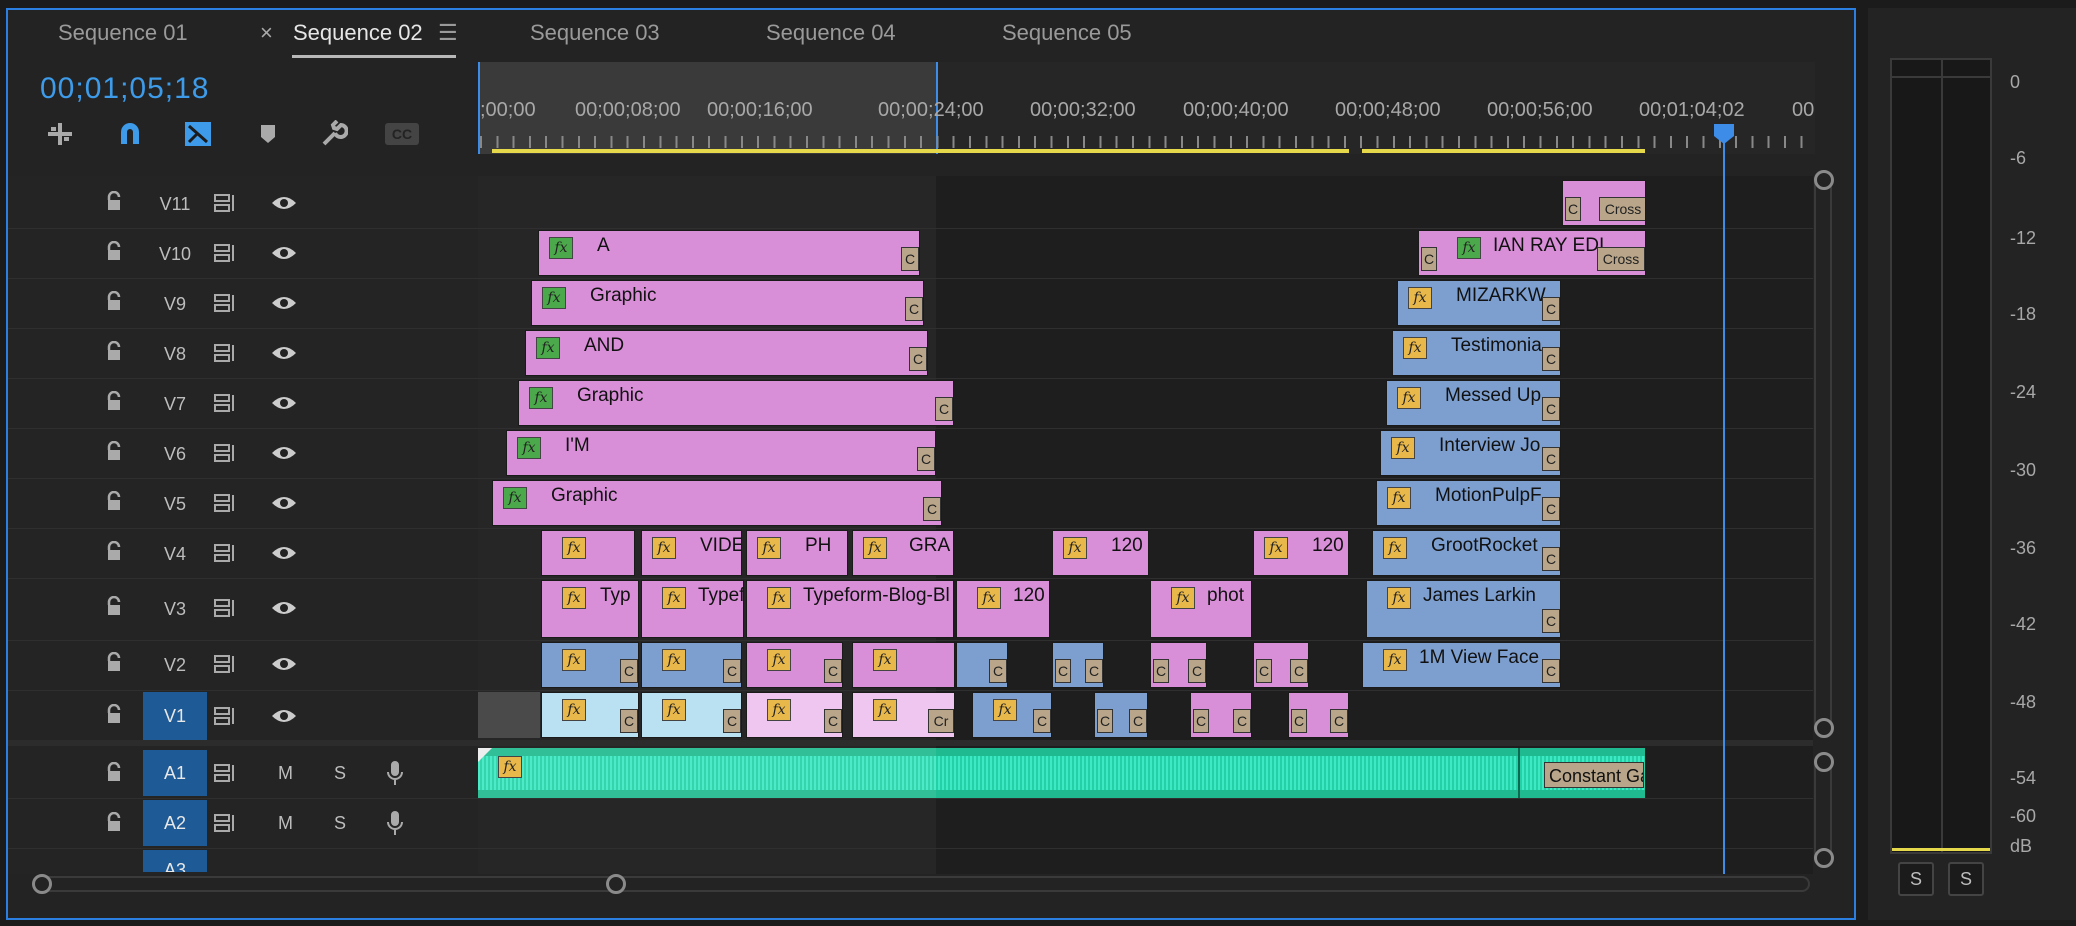  I want to click on clip: fx MIZARKW C, so click(1479, 303).